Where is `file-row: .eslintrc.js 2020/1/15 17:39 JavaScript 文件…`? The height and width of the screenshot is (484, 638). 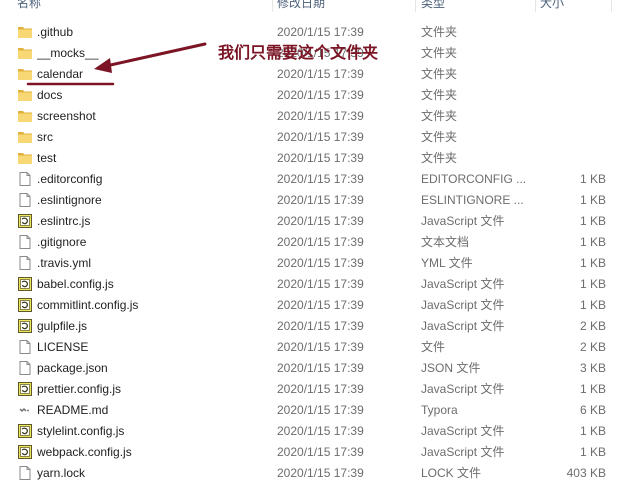
file-row: .eslintrc.js 2020/1/15 17:39 JavaScript 文件… is located at coordinates (319, 221).